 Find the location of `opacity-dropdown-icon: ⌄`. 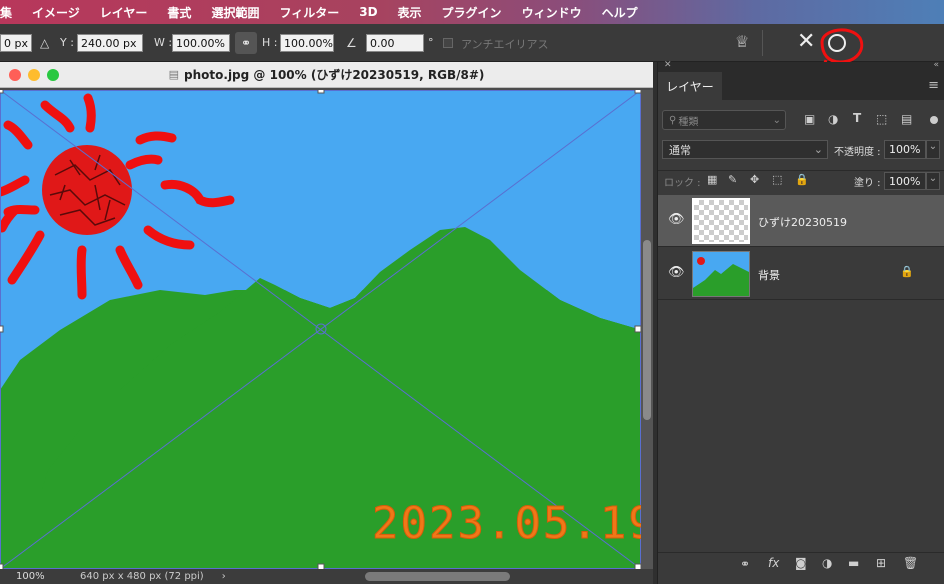

opacity-dropdown-icon: ⌄ is located at coordinates (933, 149).